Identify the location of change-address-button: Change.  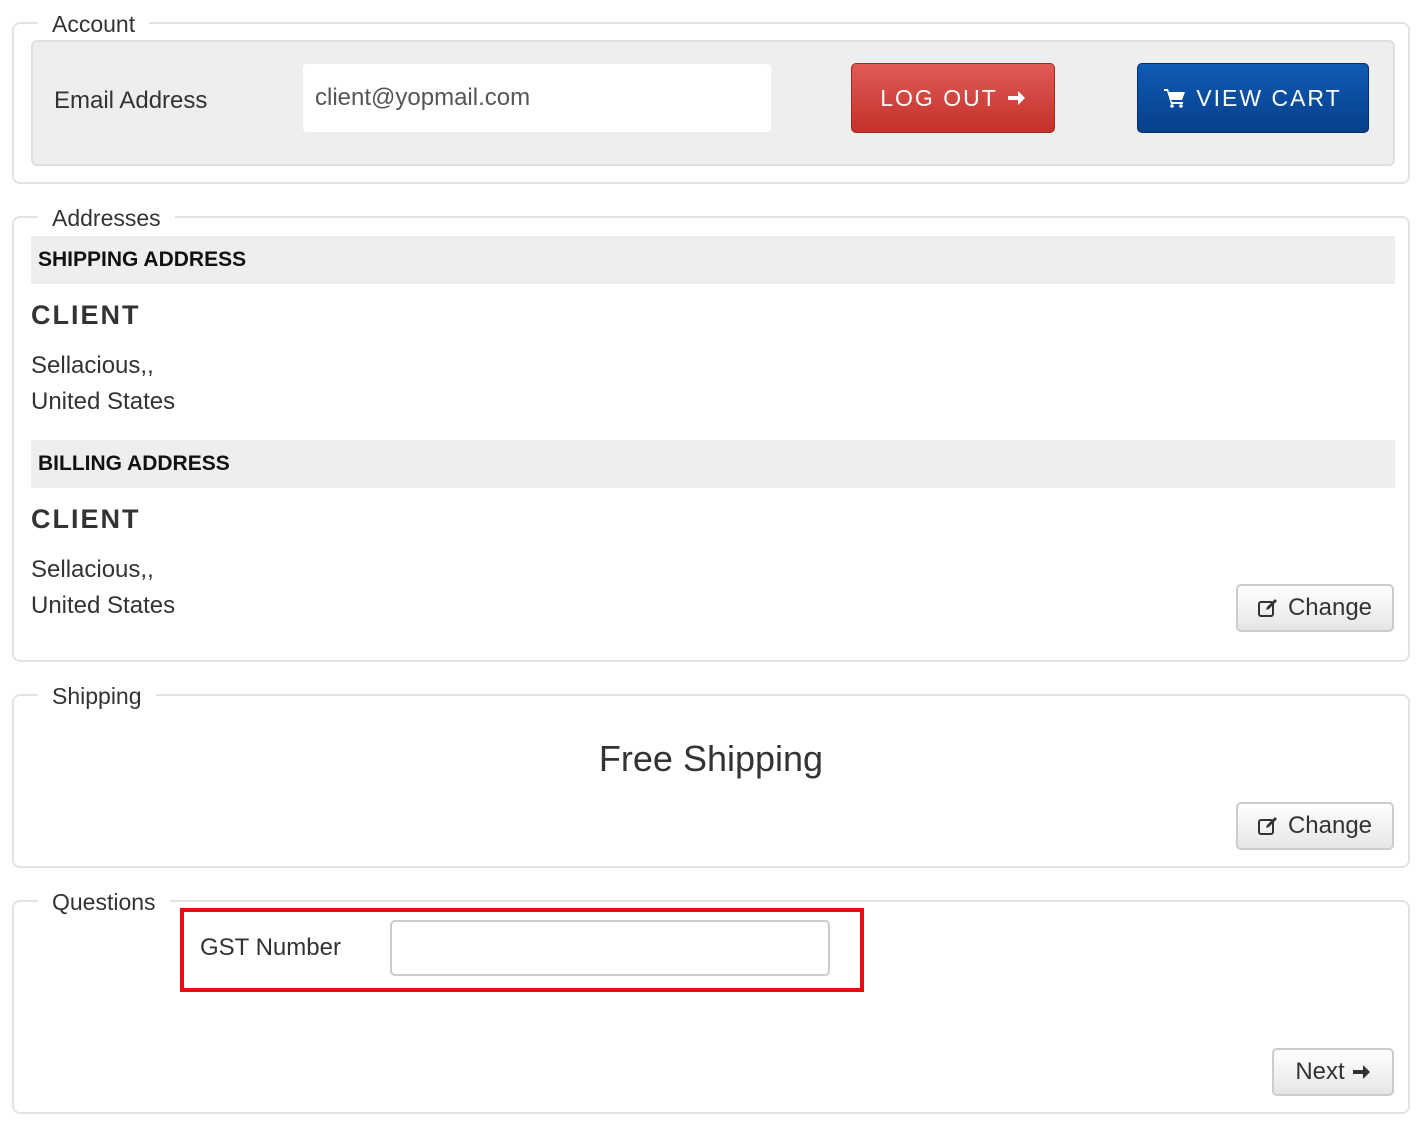
(1315, 608).